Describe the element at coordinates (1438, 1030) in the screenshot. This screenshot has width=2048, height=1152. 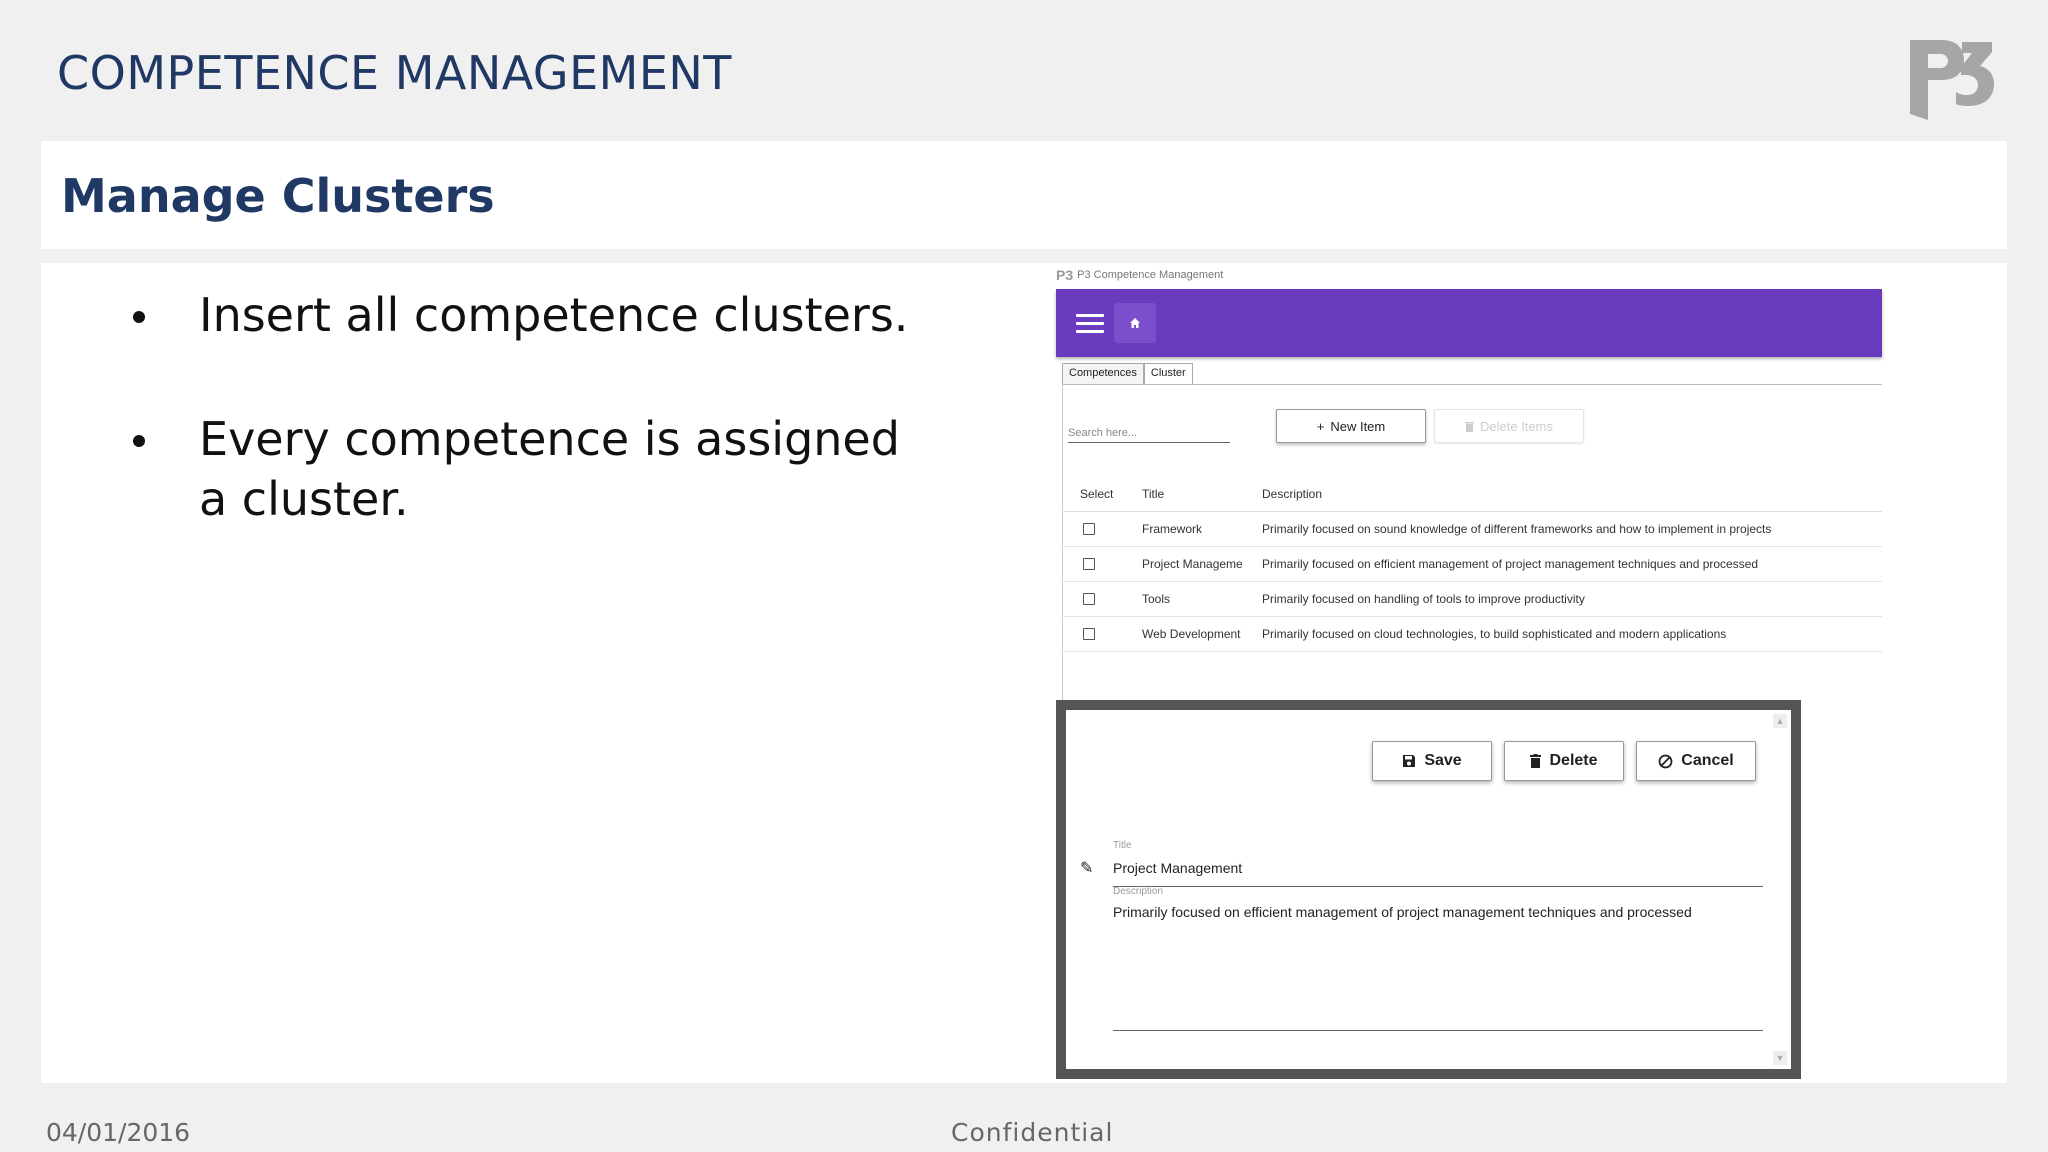
I see `description-field-underline` at that location.